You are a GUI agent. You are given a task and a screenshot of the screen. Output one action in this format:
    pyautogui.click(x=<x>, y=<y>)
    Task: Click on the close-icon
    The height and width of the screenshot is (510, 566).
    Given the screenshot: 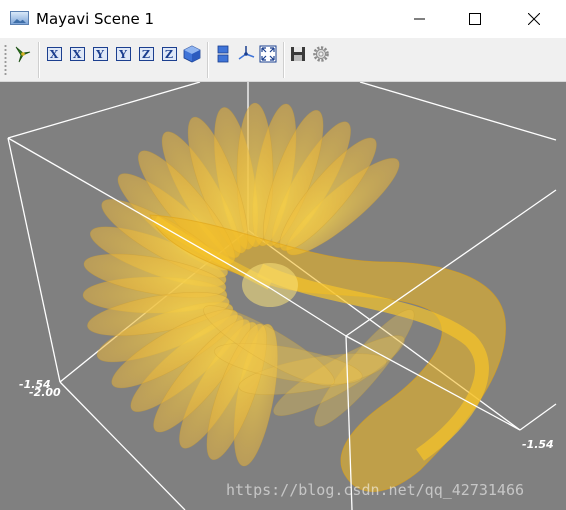 What is the action you would take?
    pyautogui.click(x=534, y=19)
    